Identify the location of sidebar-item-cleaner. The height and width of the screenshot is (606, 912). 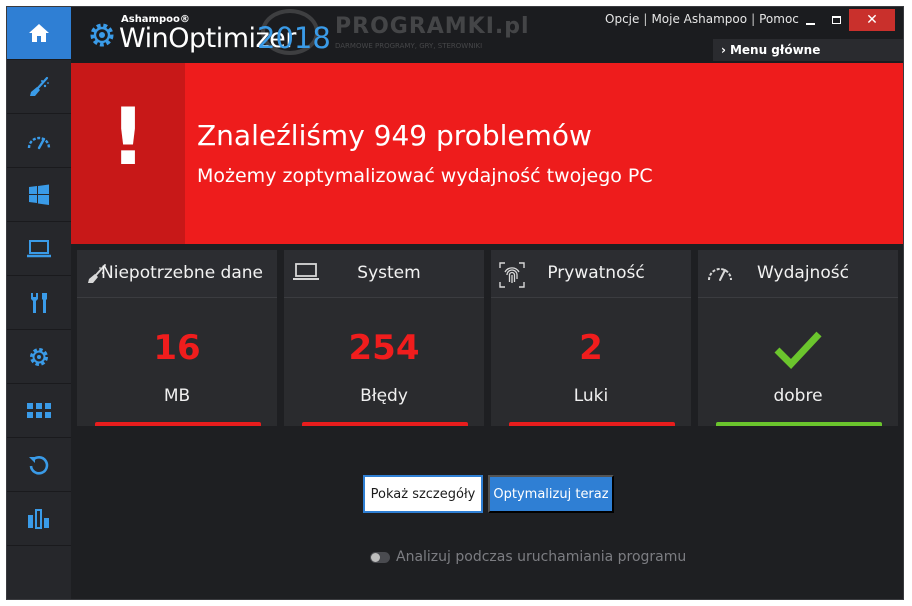
(39, 87).